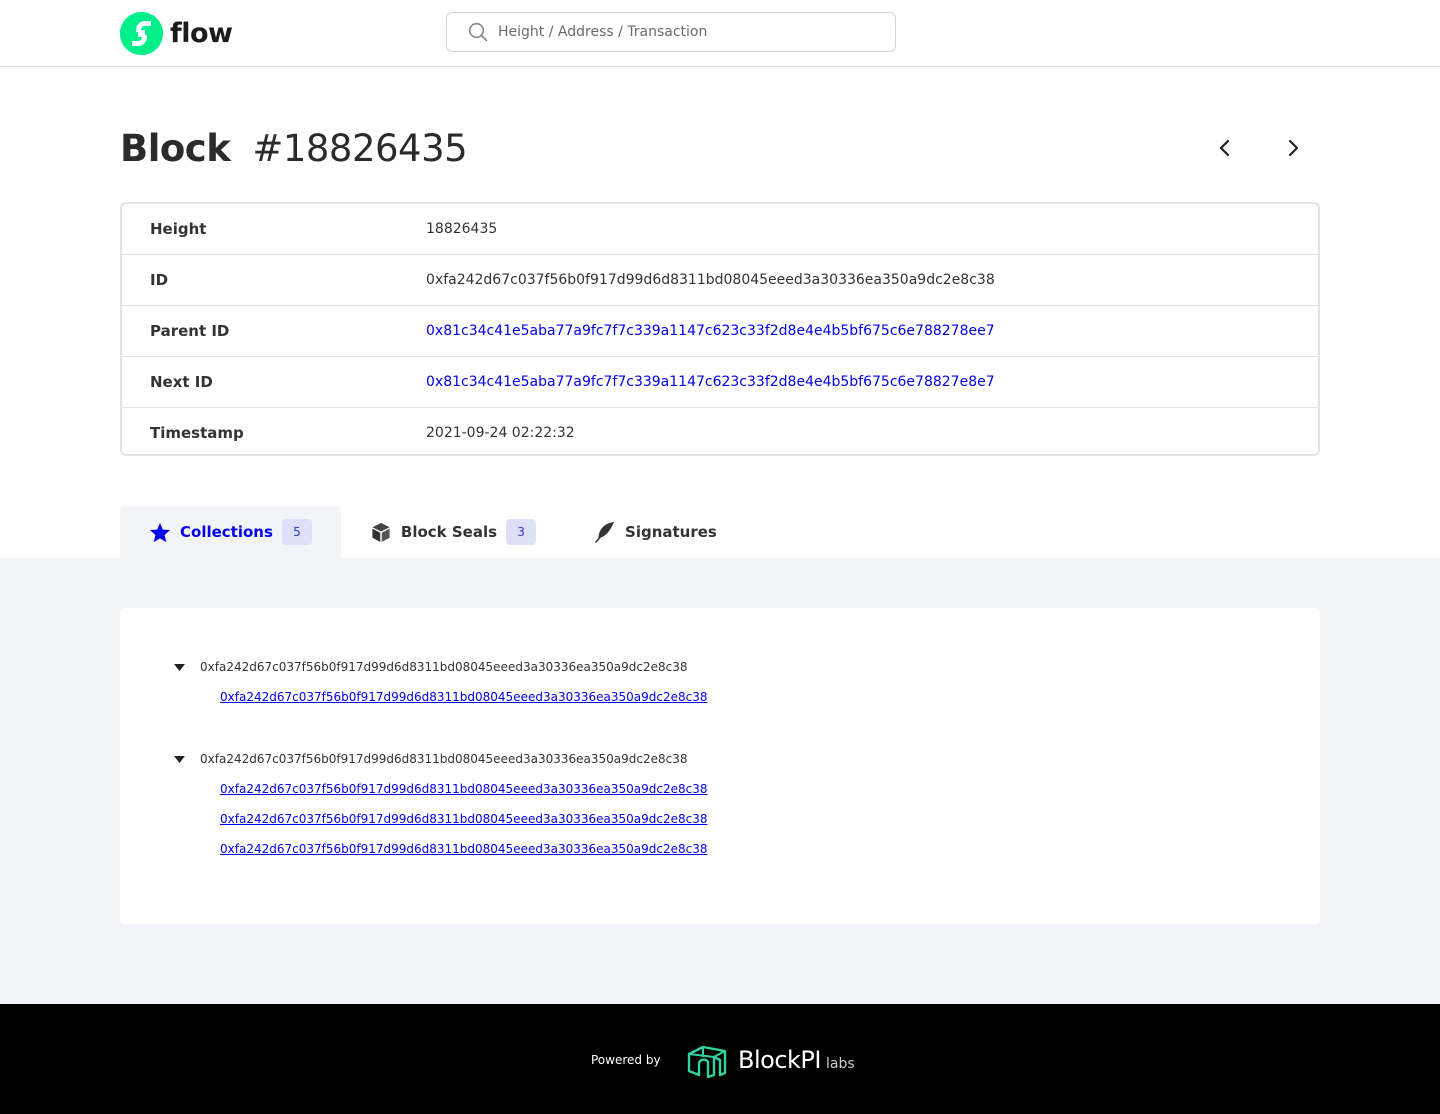  What do you see at coordinates (175, 148) in the screenshot?
I see `page-title-label: Block` at bounding box center [175, 148].